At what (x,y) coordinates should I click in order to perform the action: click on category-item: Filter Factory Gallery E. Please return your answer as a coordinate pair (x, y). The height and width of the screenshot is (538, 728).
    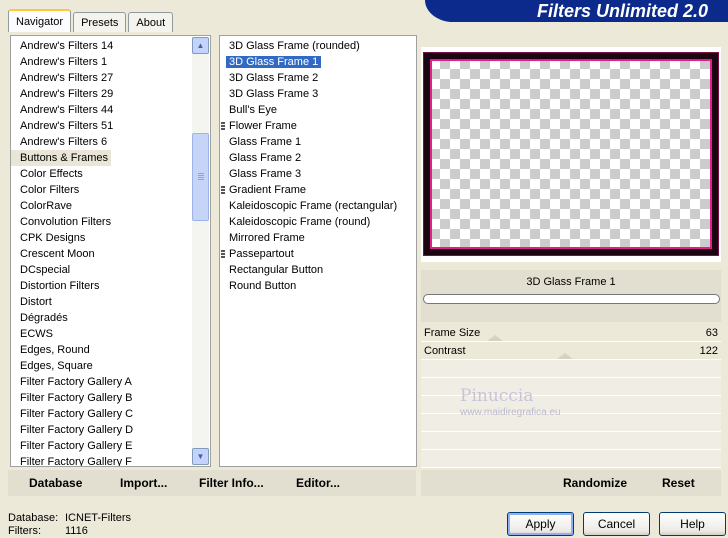
    Looking at the image, I should click on (101, 446).